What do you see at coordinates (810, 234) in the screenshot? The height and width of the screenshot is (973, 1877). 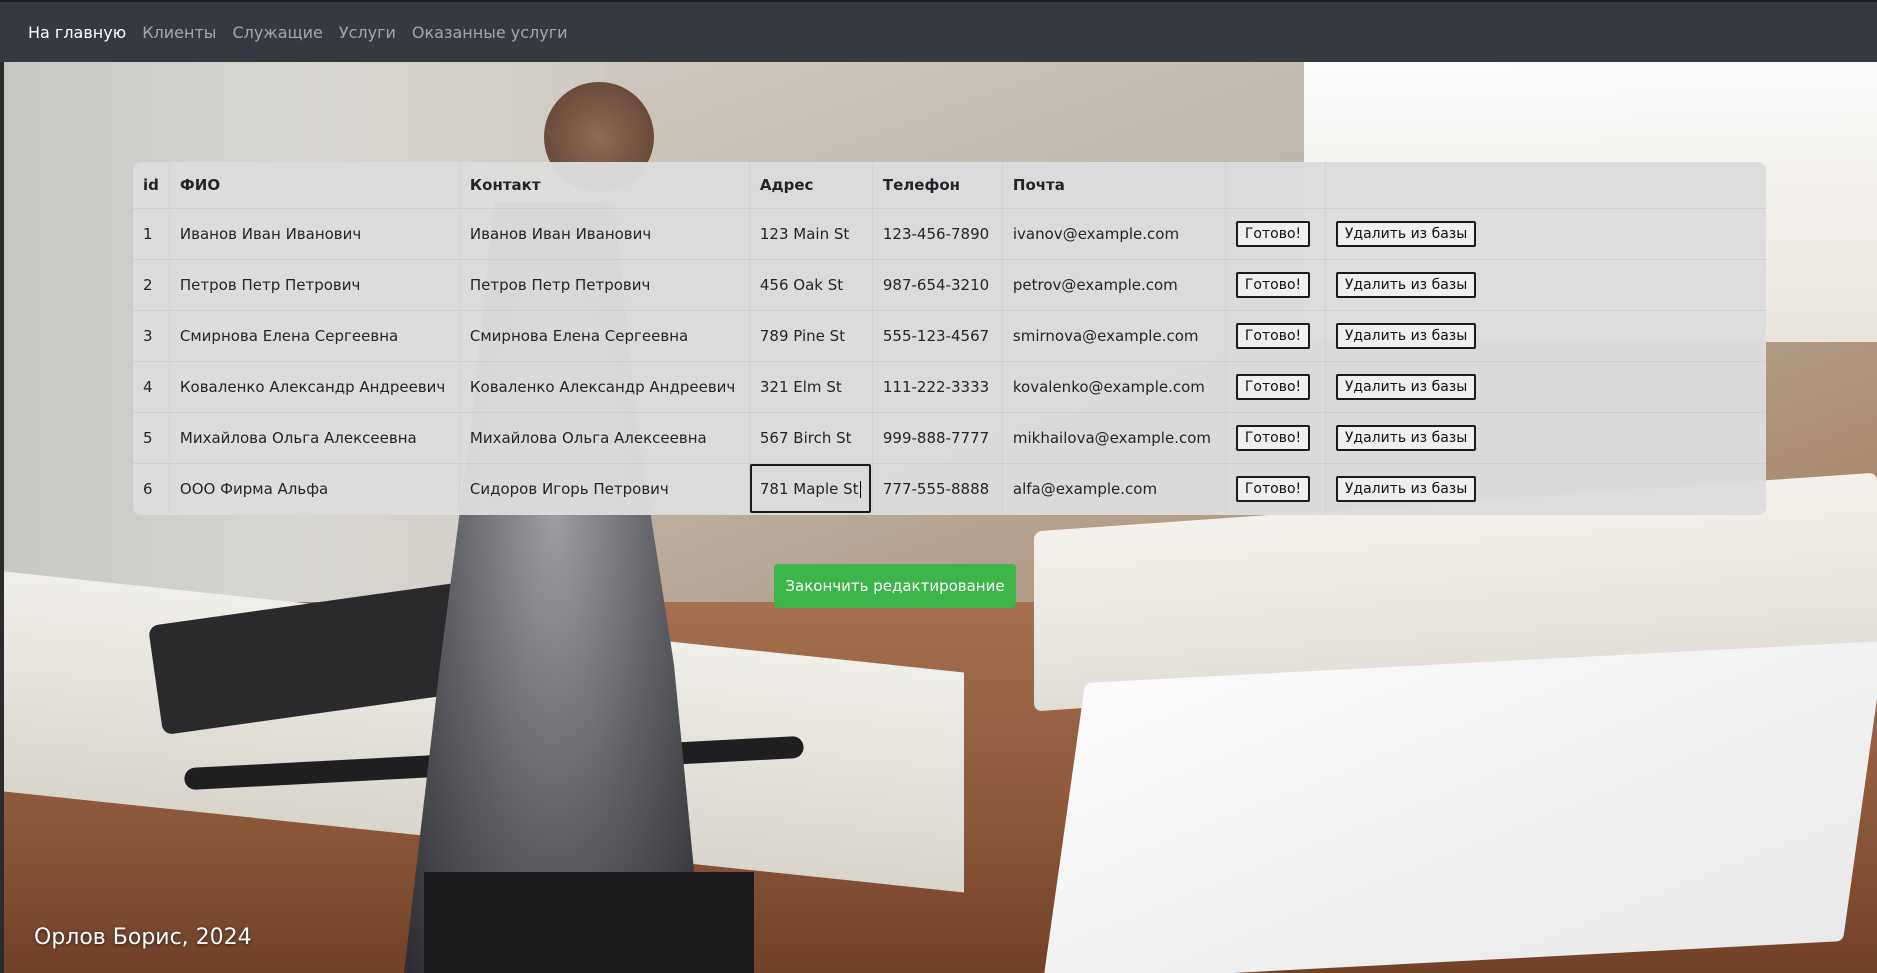 I see `cell-address: 123 Main St` at bounding box center [810, 234].